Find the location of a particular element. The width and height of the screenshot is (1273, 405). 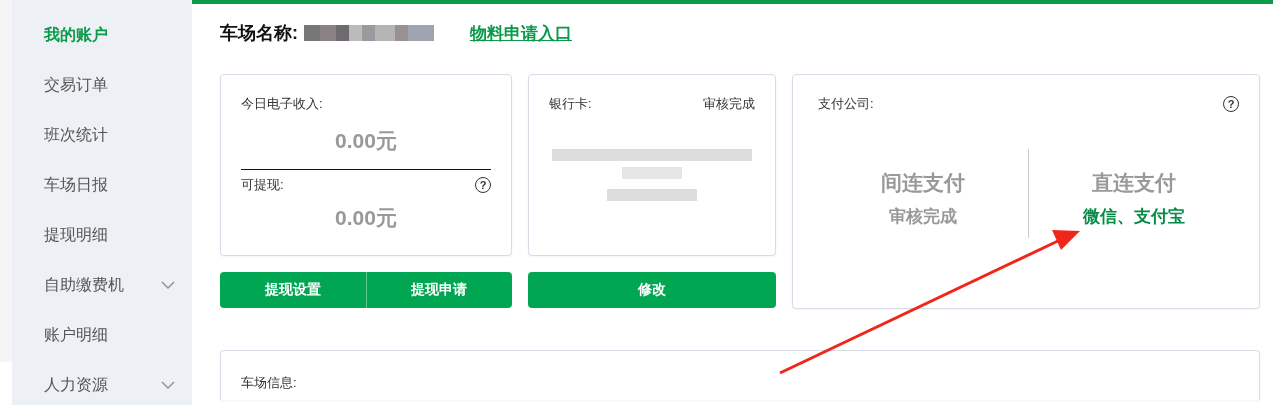

sidebar-item: 账户明细 is located at coordinates (102, 335).